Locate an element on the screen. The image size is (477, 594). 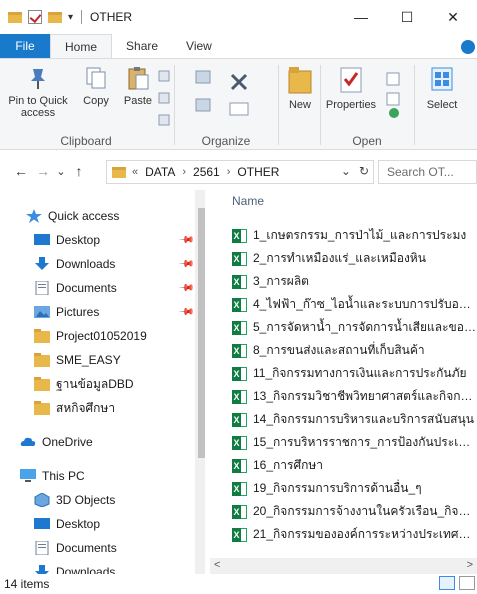
nav-3d-objects: 3D Objects is located at coordinates (95, 500).